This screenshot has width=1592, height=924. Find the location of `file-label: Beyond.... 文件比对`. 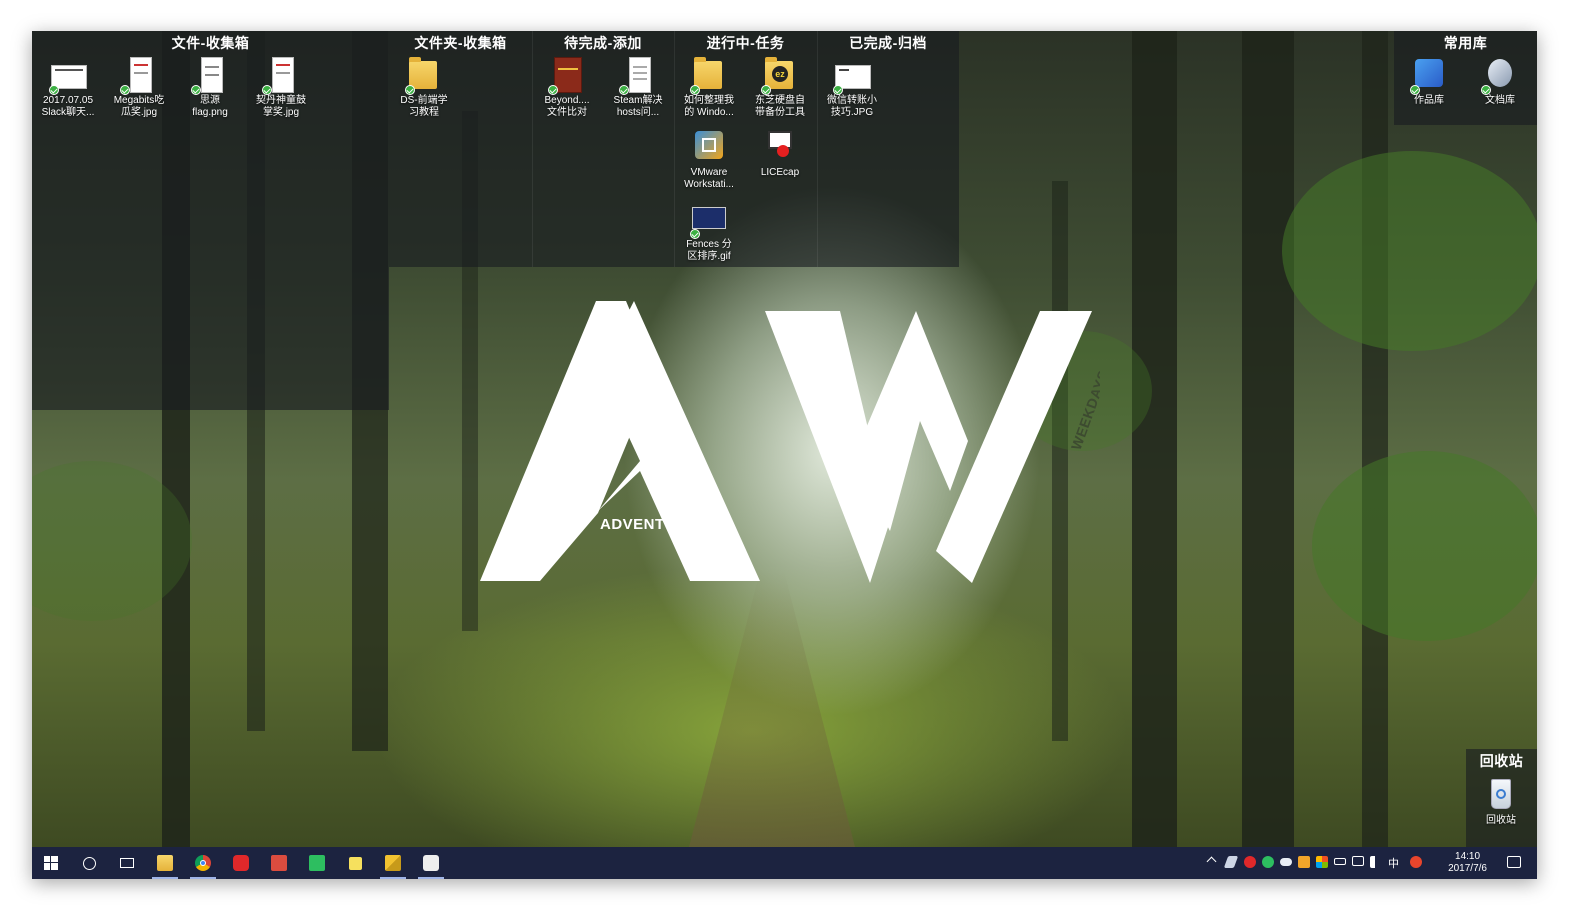

file-label: Beyond.... 文件比对 is located at coordinates (567, 106).